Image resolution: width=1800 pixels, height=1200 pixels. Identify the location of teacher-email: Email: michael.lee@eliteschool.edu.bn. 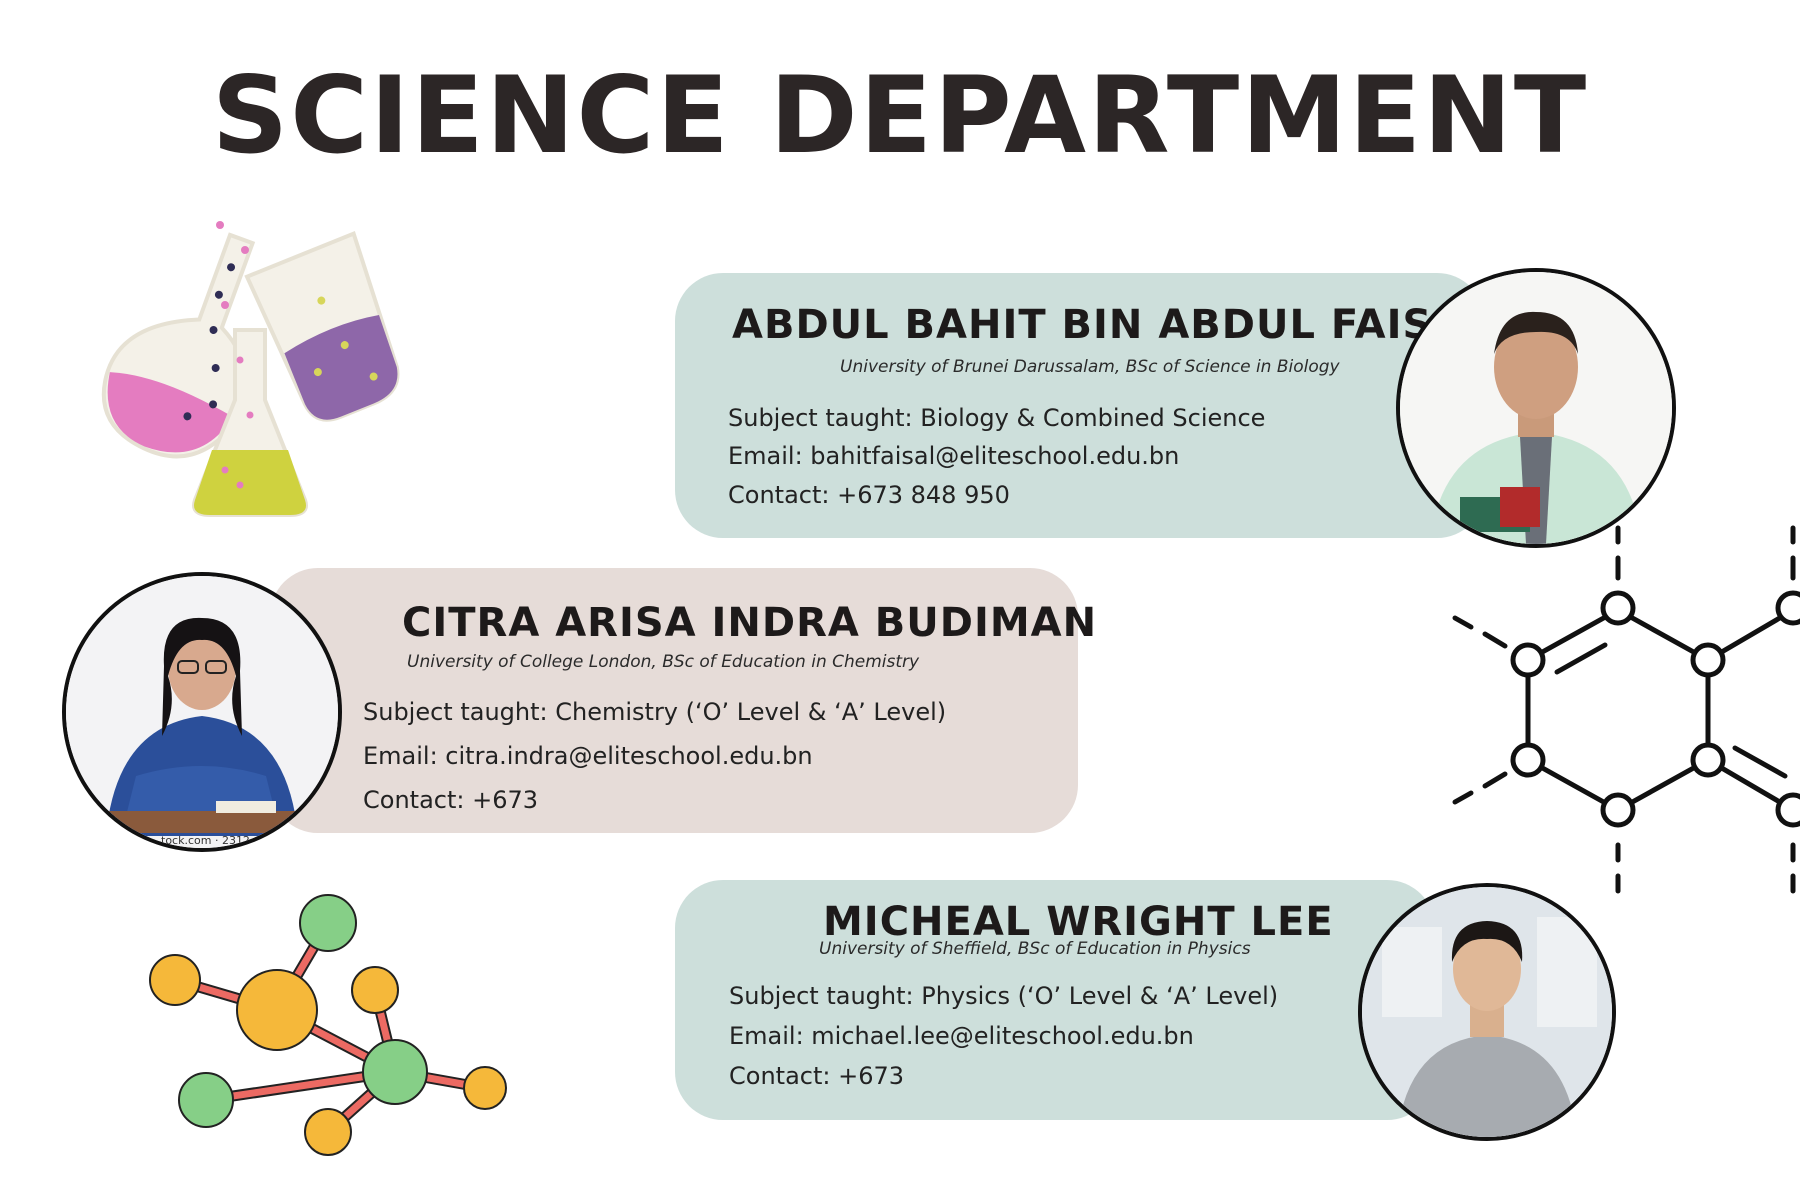
(961, 1036).